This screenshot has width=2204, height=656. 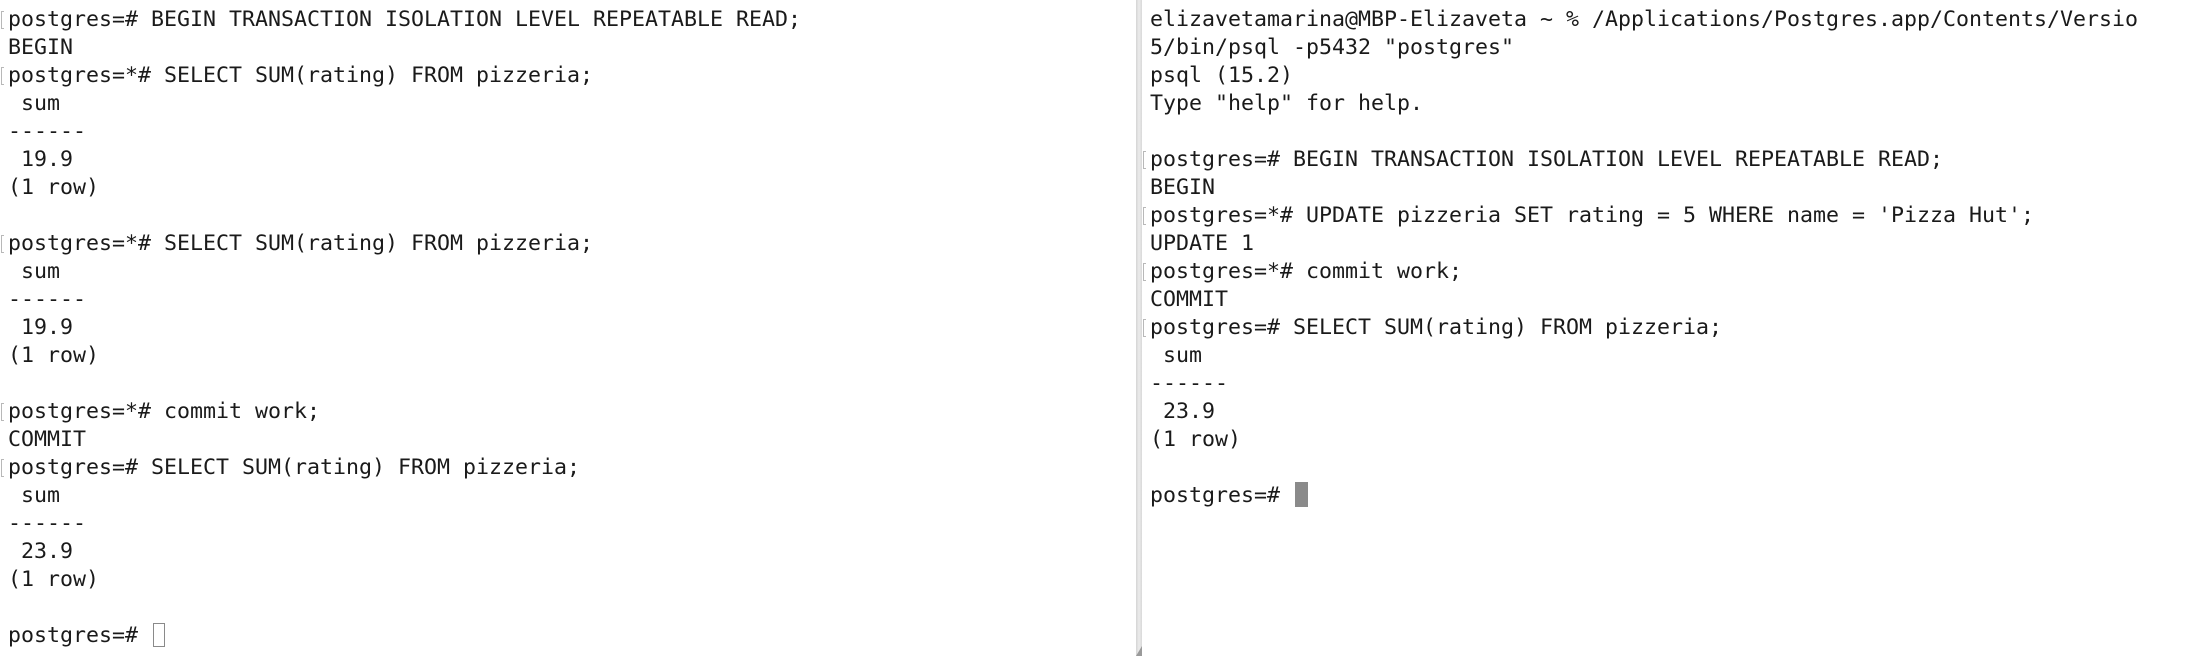 What do you see at coordinates (1202, 243) in the screenshot?
I see `terminal-line: UPDATE 1` at bounding box center [1202, 243].